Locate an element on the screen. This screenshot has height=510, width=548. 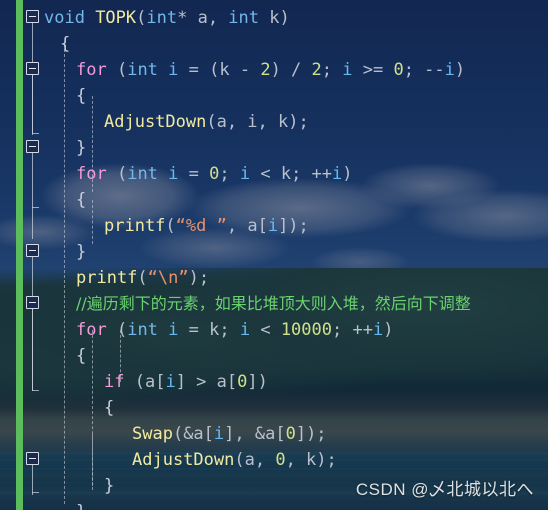
code-token: ] > a[ is located at coordinates (206, 382).